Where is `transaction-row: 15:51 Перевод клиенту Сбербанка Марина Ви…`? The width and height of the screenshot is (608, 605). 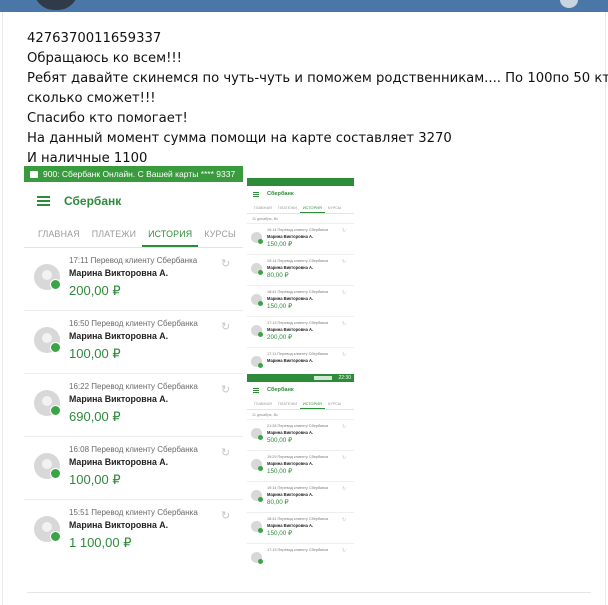 transaction-row: 15:51 Перевод клиенту Сбербанка Марина Ви… is located at coordinates (133, 531).